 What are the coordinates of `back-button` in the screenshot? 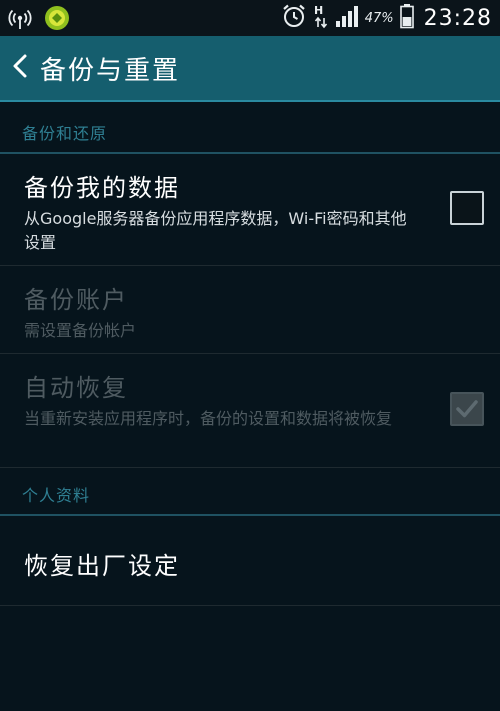 It's located at (20, 68).